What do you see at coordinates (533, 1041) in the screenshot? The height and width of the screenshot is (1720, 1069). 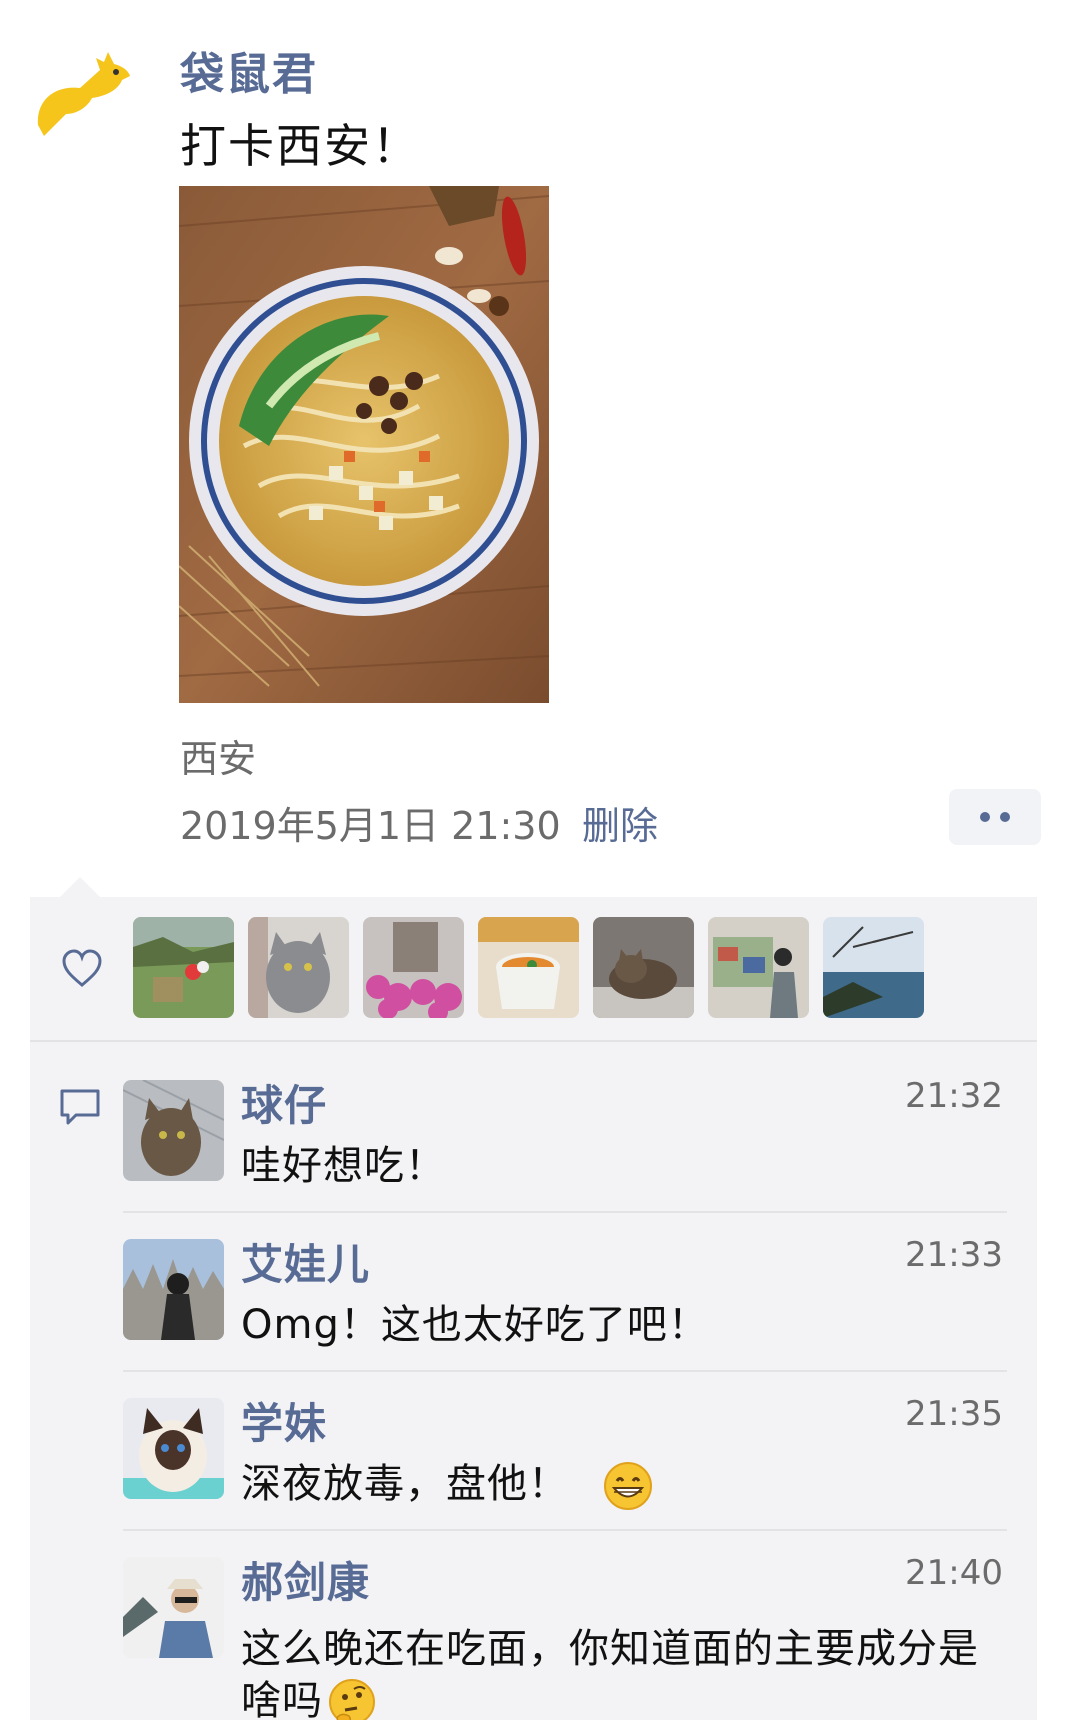 I see `likes-divider` at bounding box center [533, 1041].